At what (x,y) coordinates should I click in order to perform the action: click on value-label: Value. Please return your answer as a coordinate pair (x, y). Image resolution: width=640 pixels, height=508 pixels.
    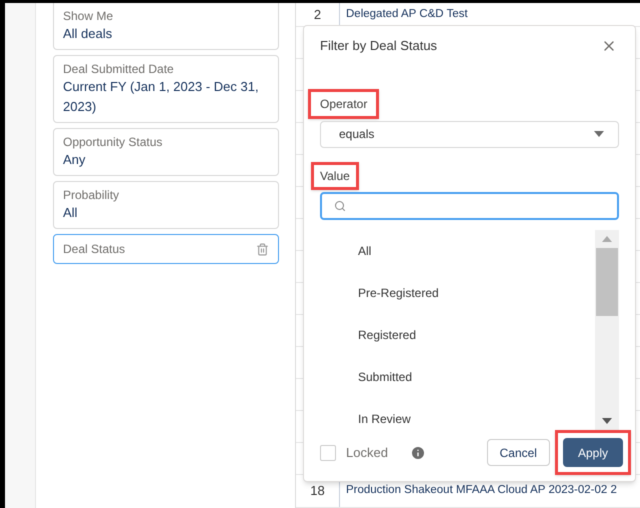
    Looking at the image, I should click on (335, 176).